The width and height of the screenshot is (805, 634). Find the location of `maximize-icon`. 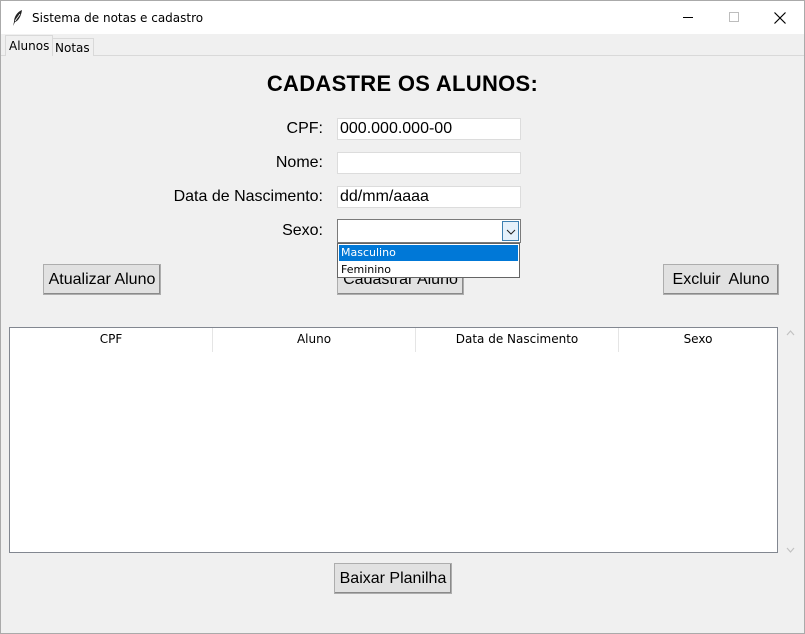

maximize-icon is located at coordinates (734, 17).